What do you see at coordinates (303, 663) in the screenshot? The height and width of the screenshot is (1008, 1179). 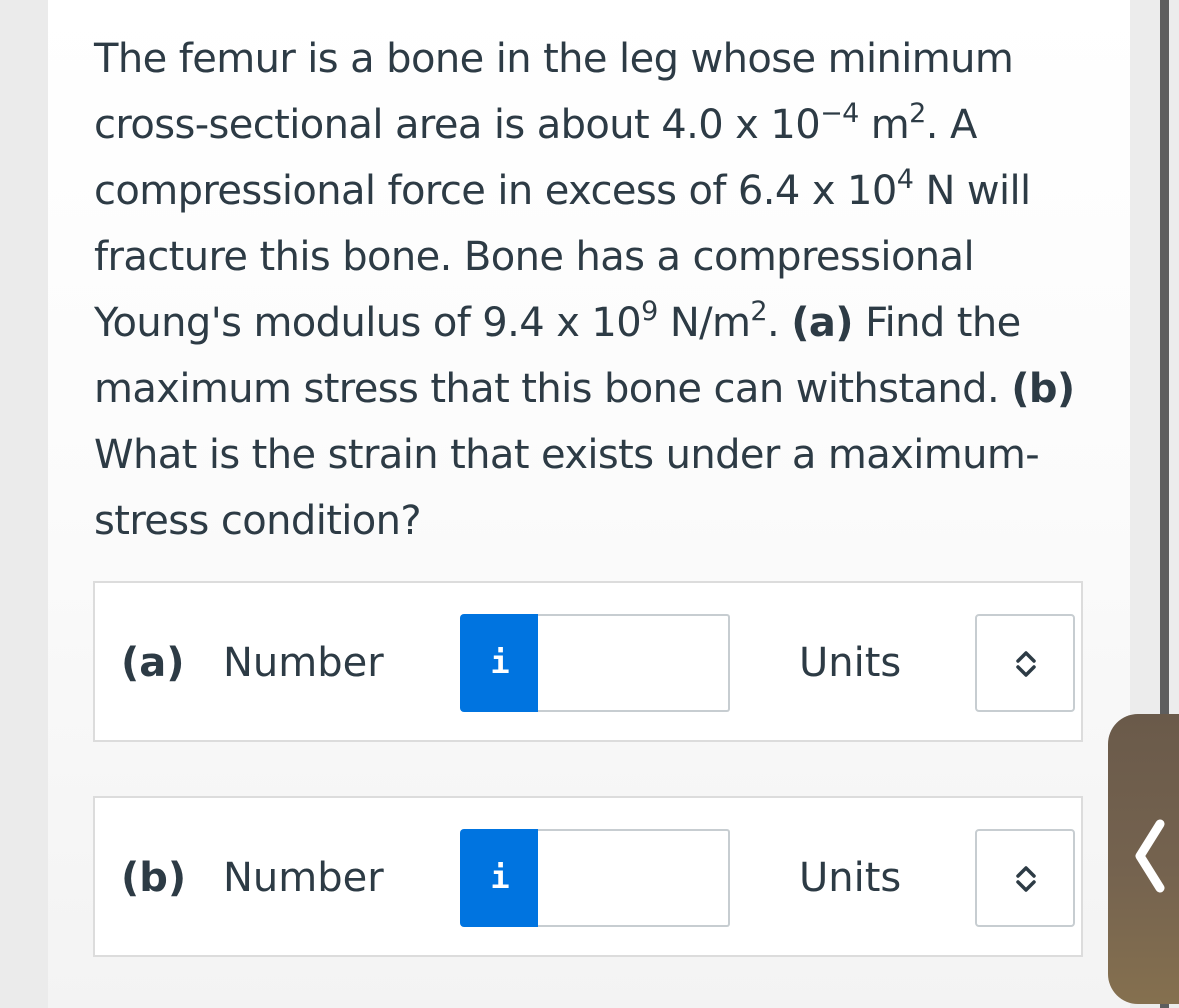 I see `number-label-a: Number` at bounding box center [303, 663].